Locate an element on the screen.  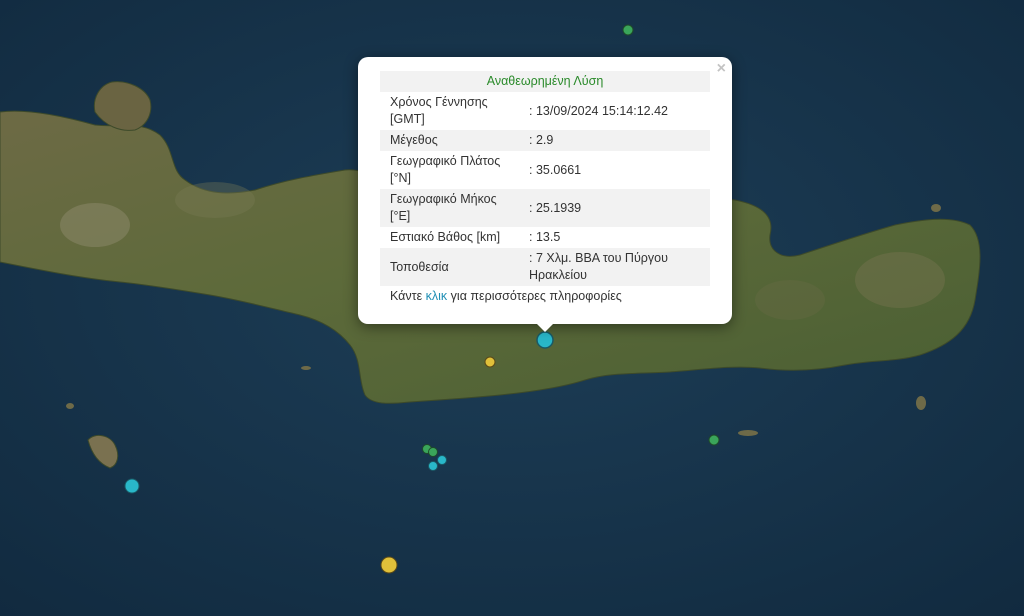
table-row: Μέγεθος : 2.9 is located at coordinates (545, 140).